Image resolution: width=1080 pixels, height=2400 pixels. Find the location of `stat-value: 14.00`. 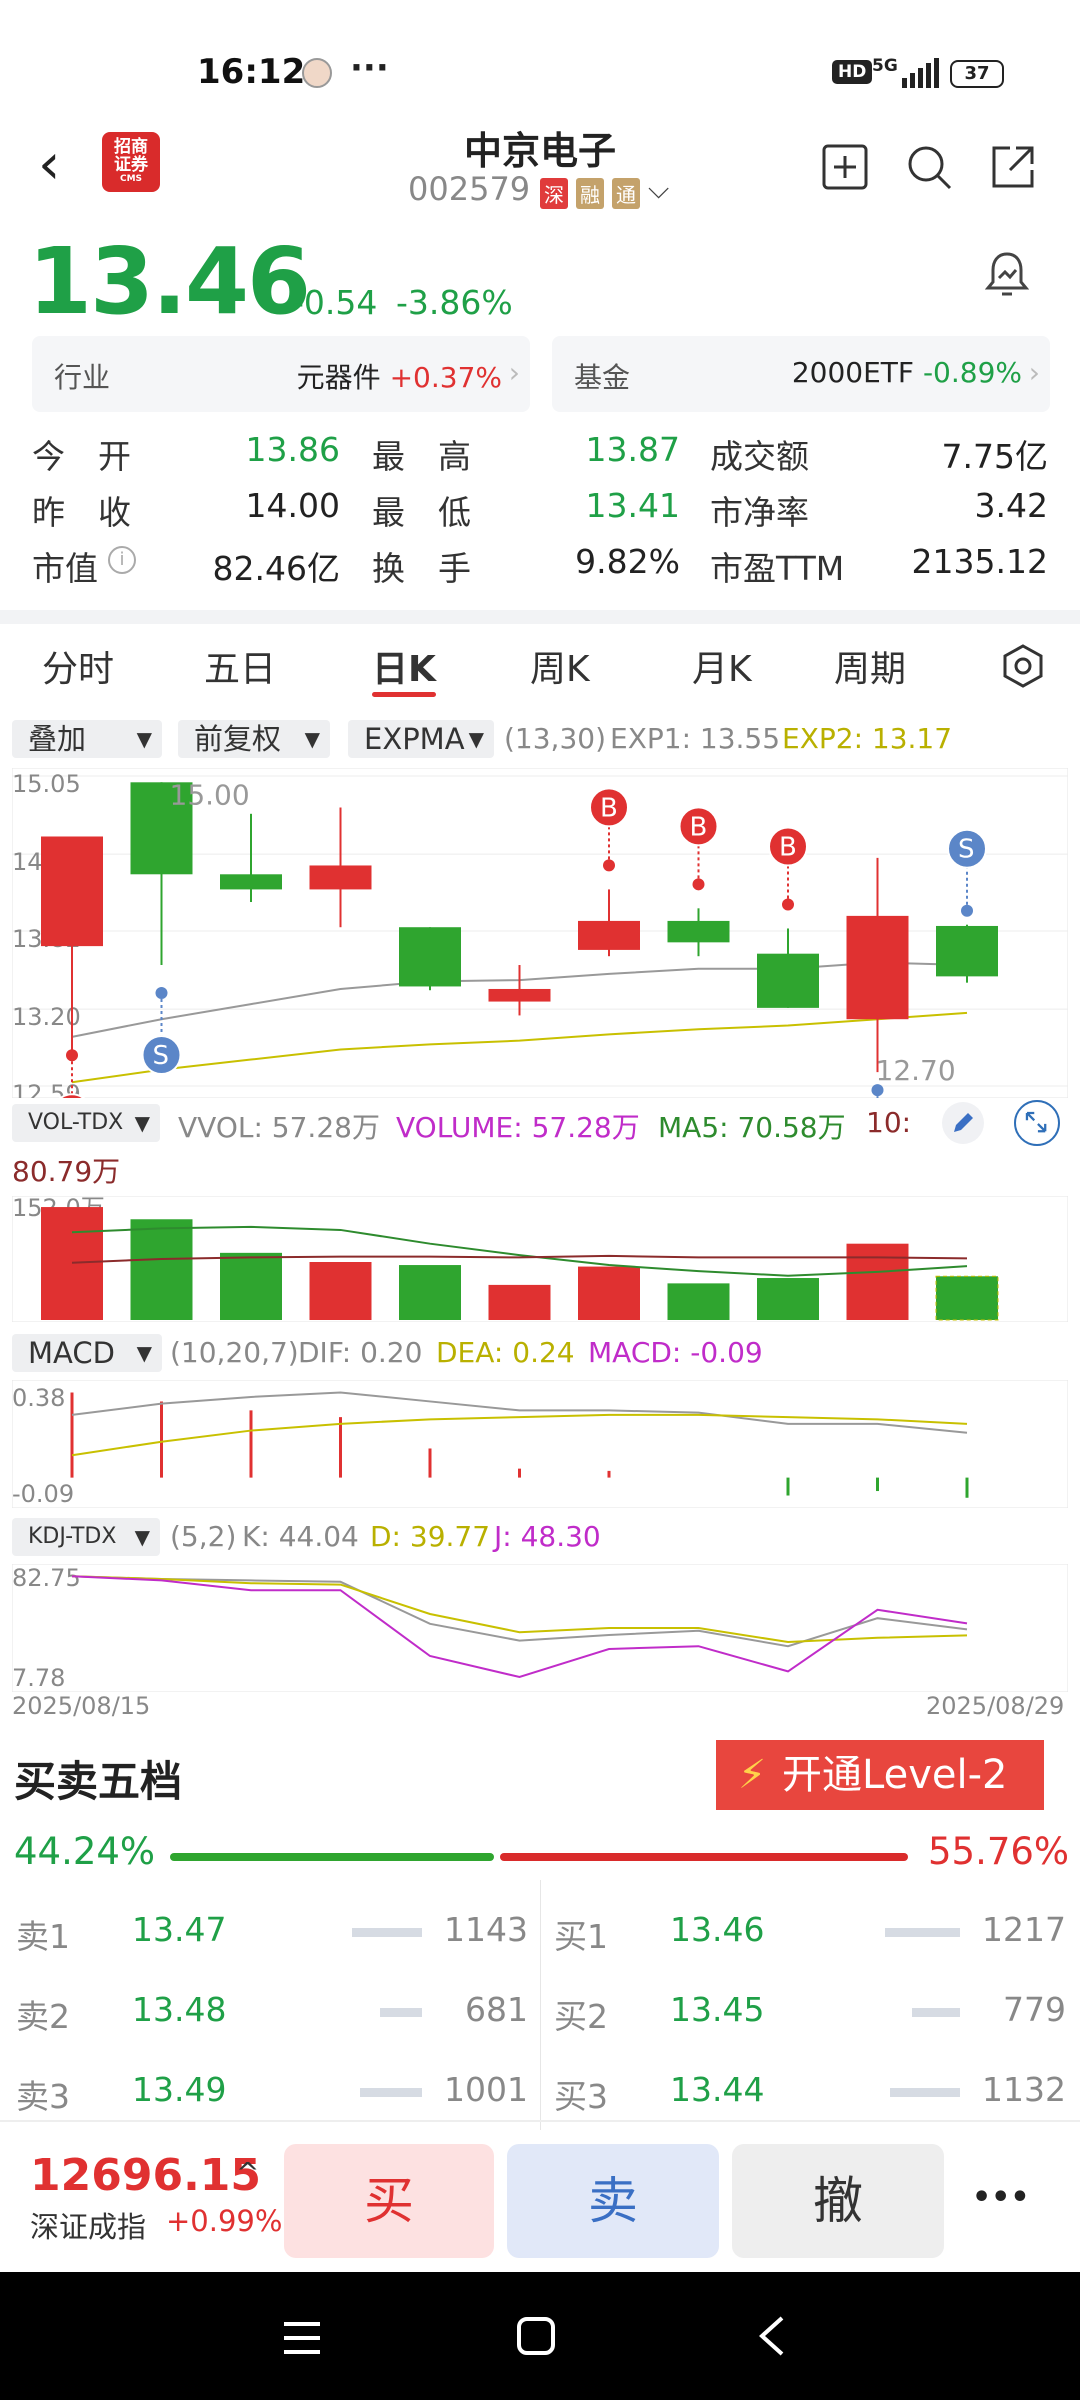

stat-value: 14.00 is located at coordinates (292, 505).